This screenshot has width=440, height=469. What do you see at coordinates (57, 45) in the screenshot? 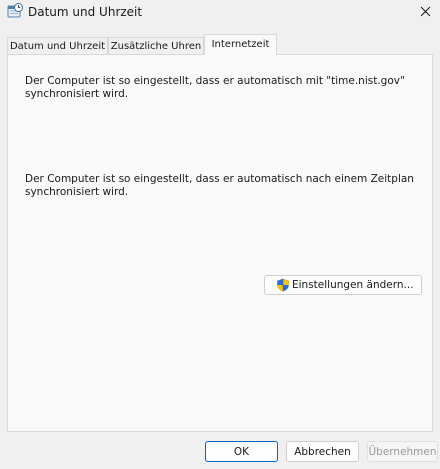
I see `tab-date-time: Datum und Uhrzeit` at bounding box center [57, 45].